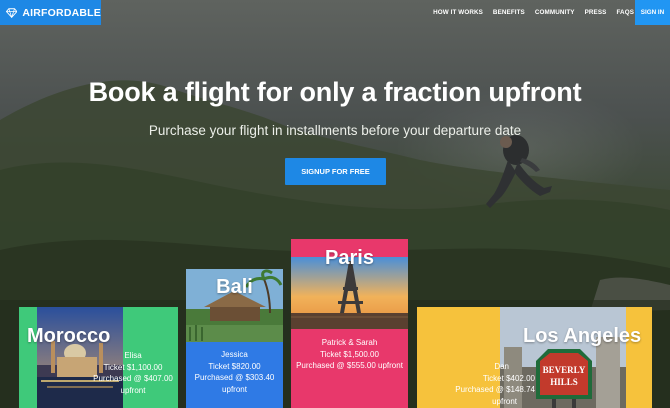 This screenshot has width=670, height=408. I want to click on nav-benefits: BENEFITS, so click(509, 12).